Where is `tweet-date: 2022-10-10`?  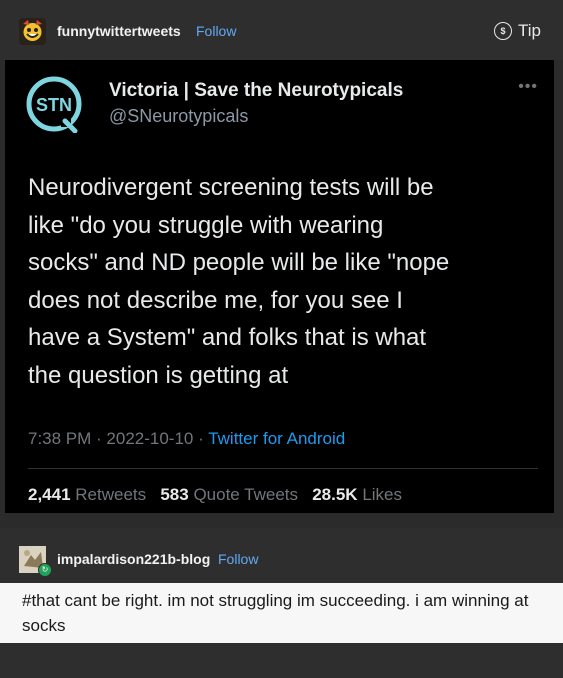 tweet-date: 2022-10-10 is located at coordinates (150, 438).